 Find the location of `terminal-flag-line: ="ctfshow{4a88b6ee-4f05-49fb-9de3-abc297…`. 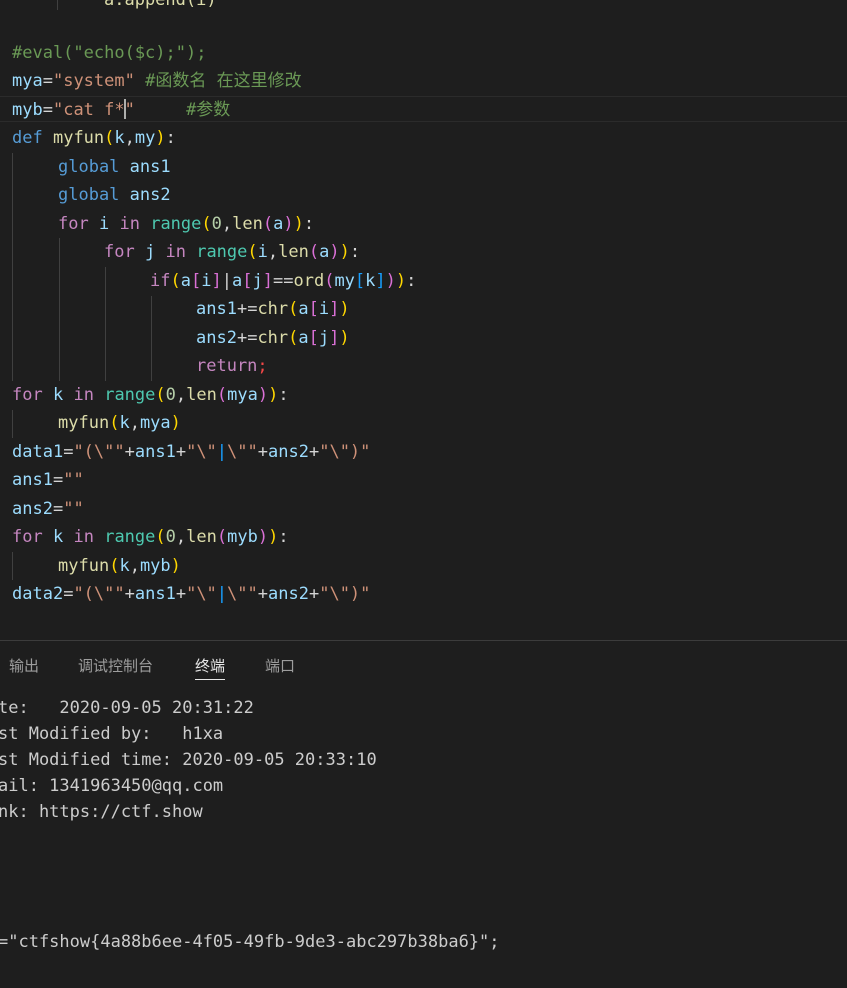

terminal-flag-line: ="ctfshow{4a88b6ee-4f05-49fb-9de3-abc297… is located at coordinates (250, 942).